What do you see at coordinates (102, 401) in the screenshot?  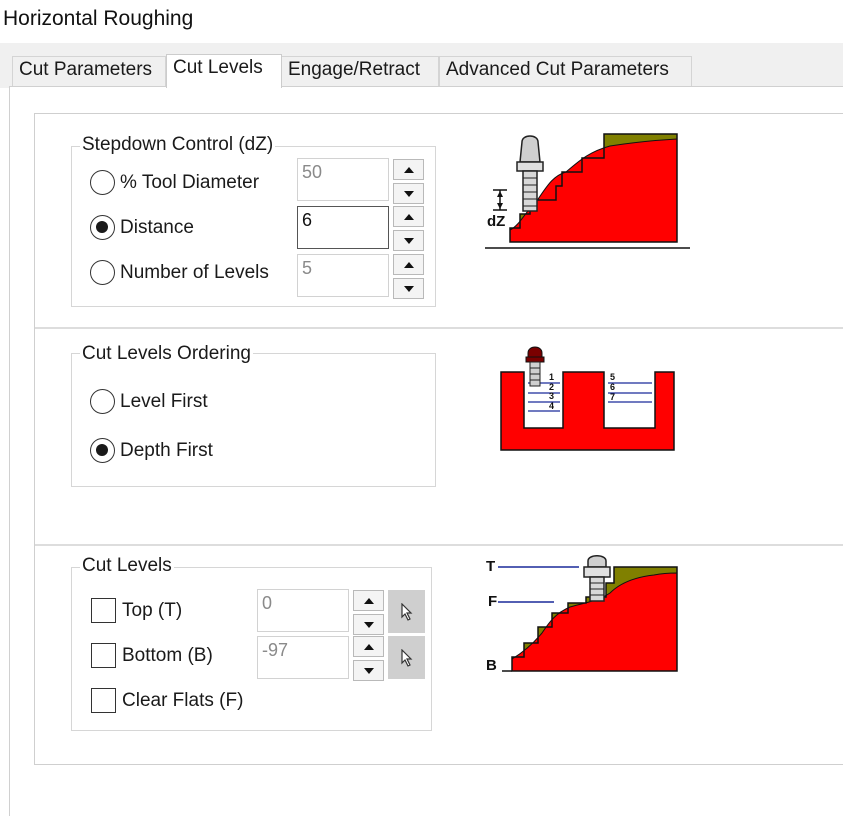 I see `level-first-radio` at bounding box center [102, 401].